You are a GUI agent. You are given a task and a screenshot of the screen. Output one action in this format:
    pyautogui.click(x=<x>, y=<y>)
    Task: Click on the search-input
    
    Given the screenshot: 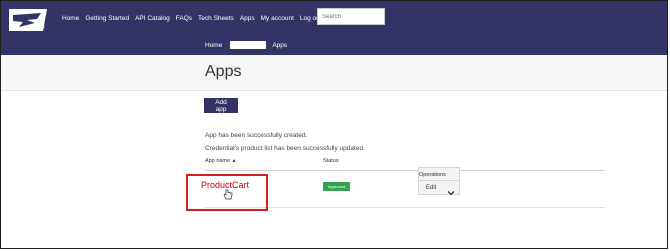 What is the action you would take?
    pyautogui.click(x=351, y=16)
    